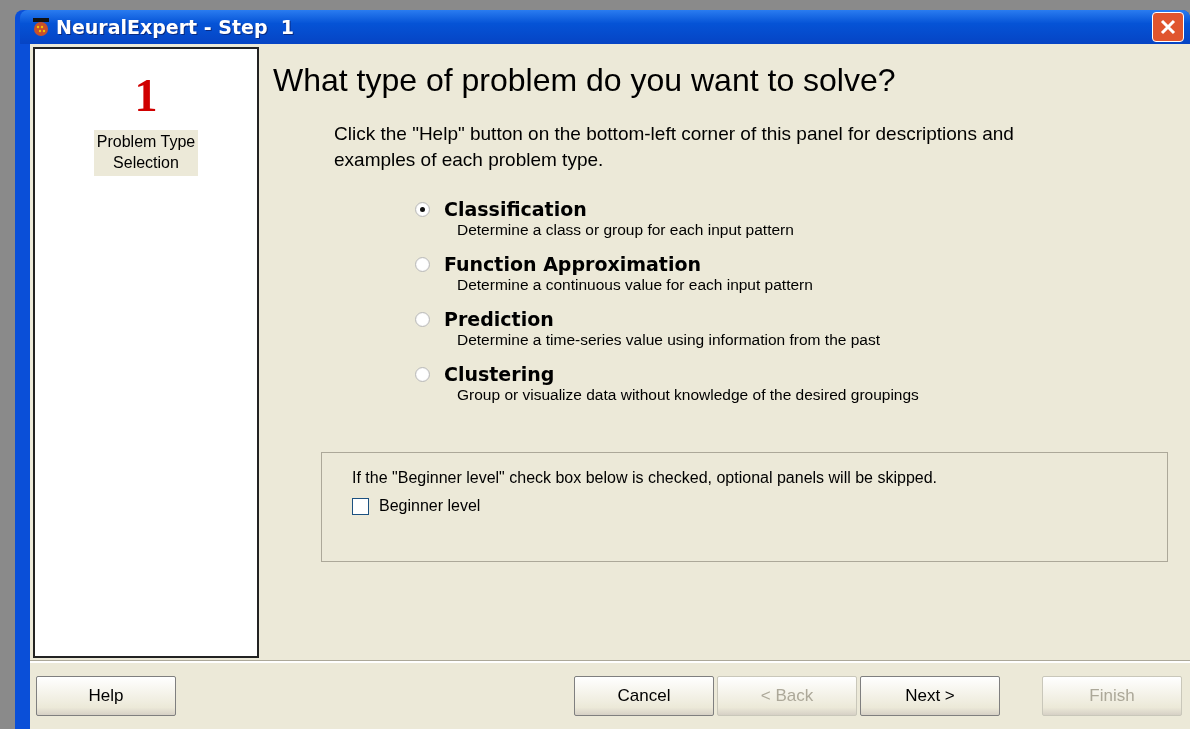 The width and height of the screenshot is (1190, 729). Describe the element at coordinates (573, 264) in the screenshot. I see `option-label: Function Approximation` at that location.